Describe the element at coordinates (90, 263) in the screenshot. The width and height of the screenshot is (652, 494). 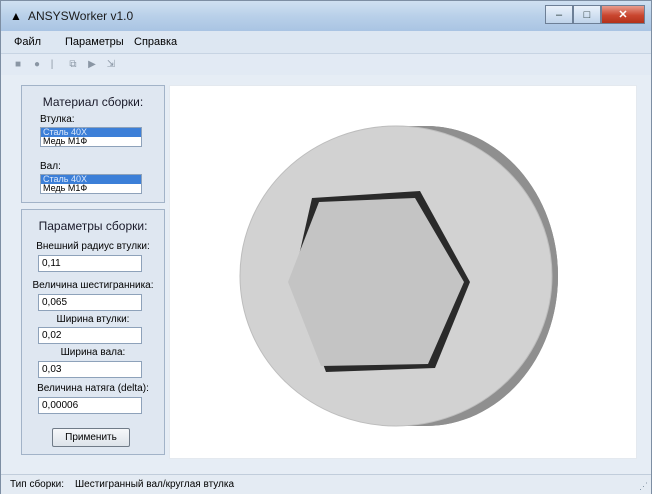
I see `outer-radius-input: 0,11` at that location.